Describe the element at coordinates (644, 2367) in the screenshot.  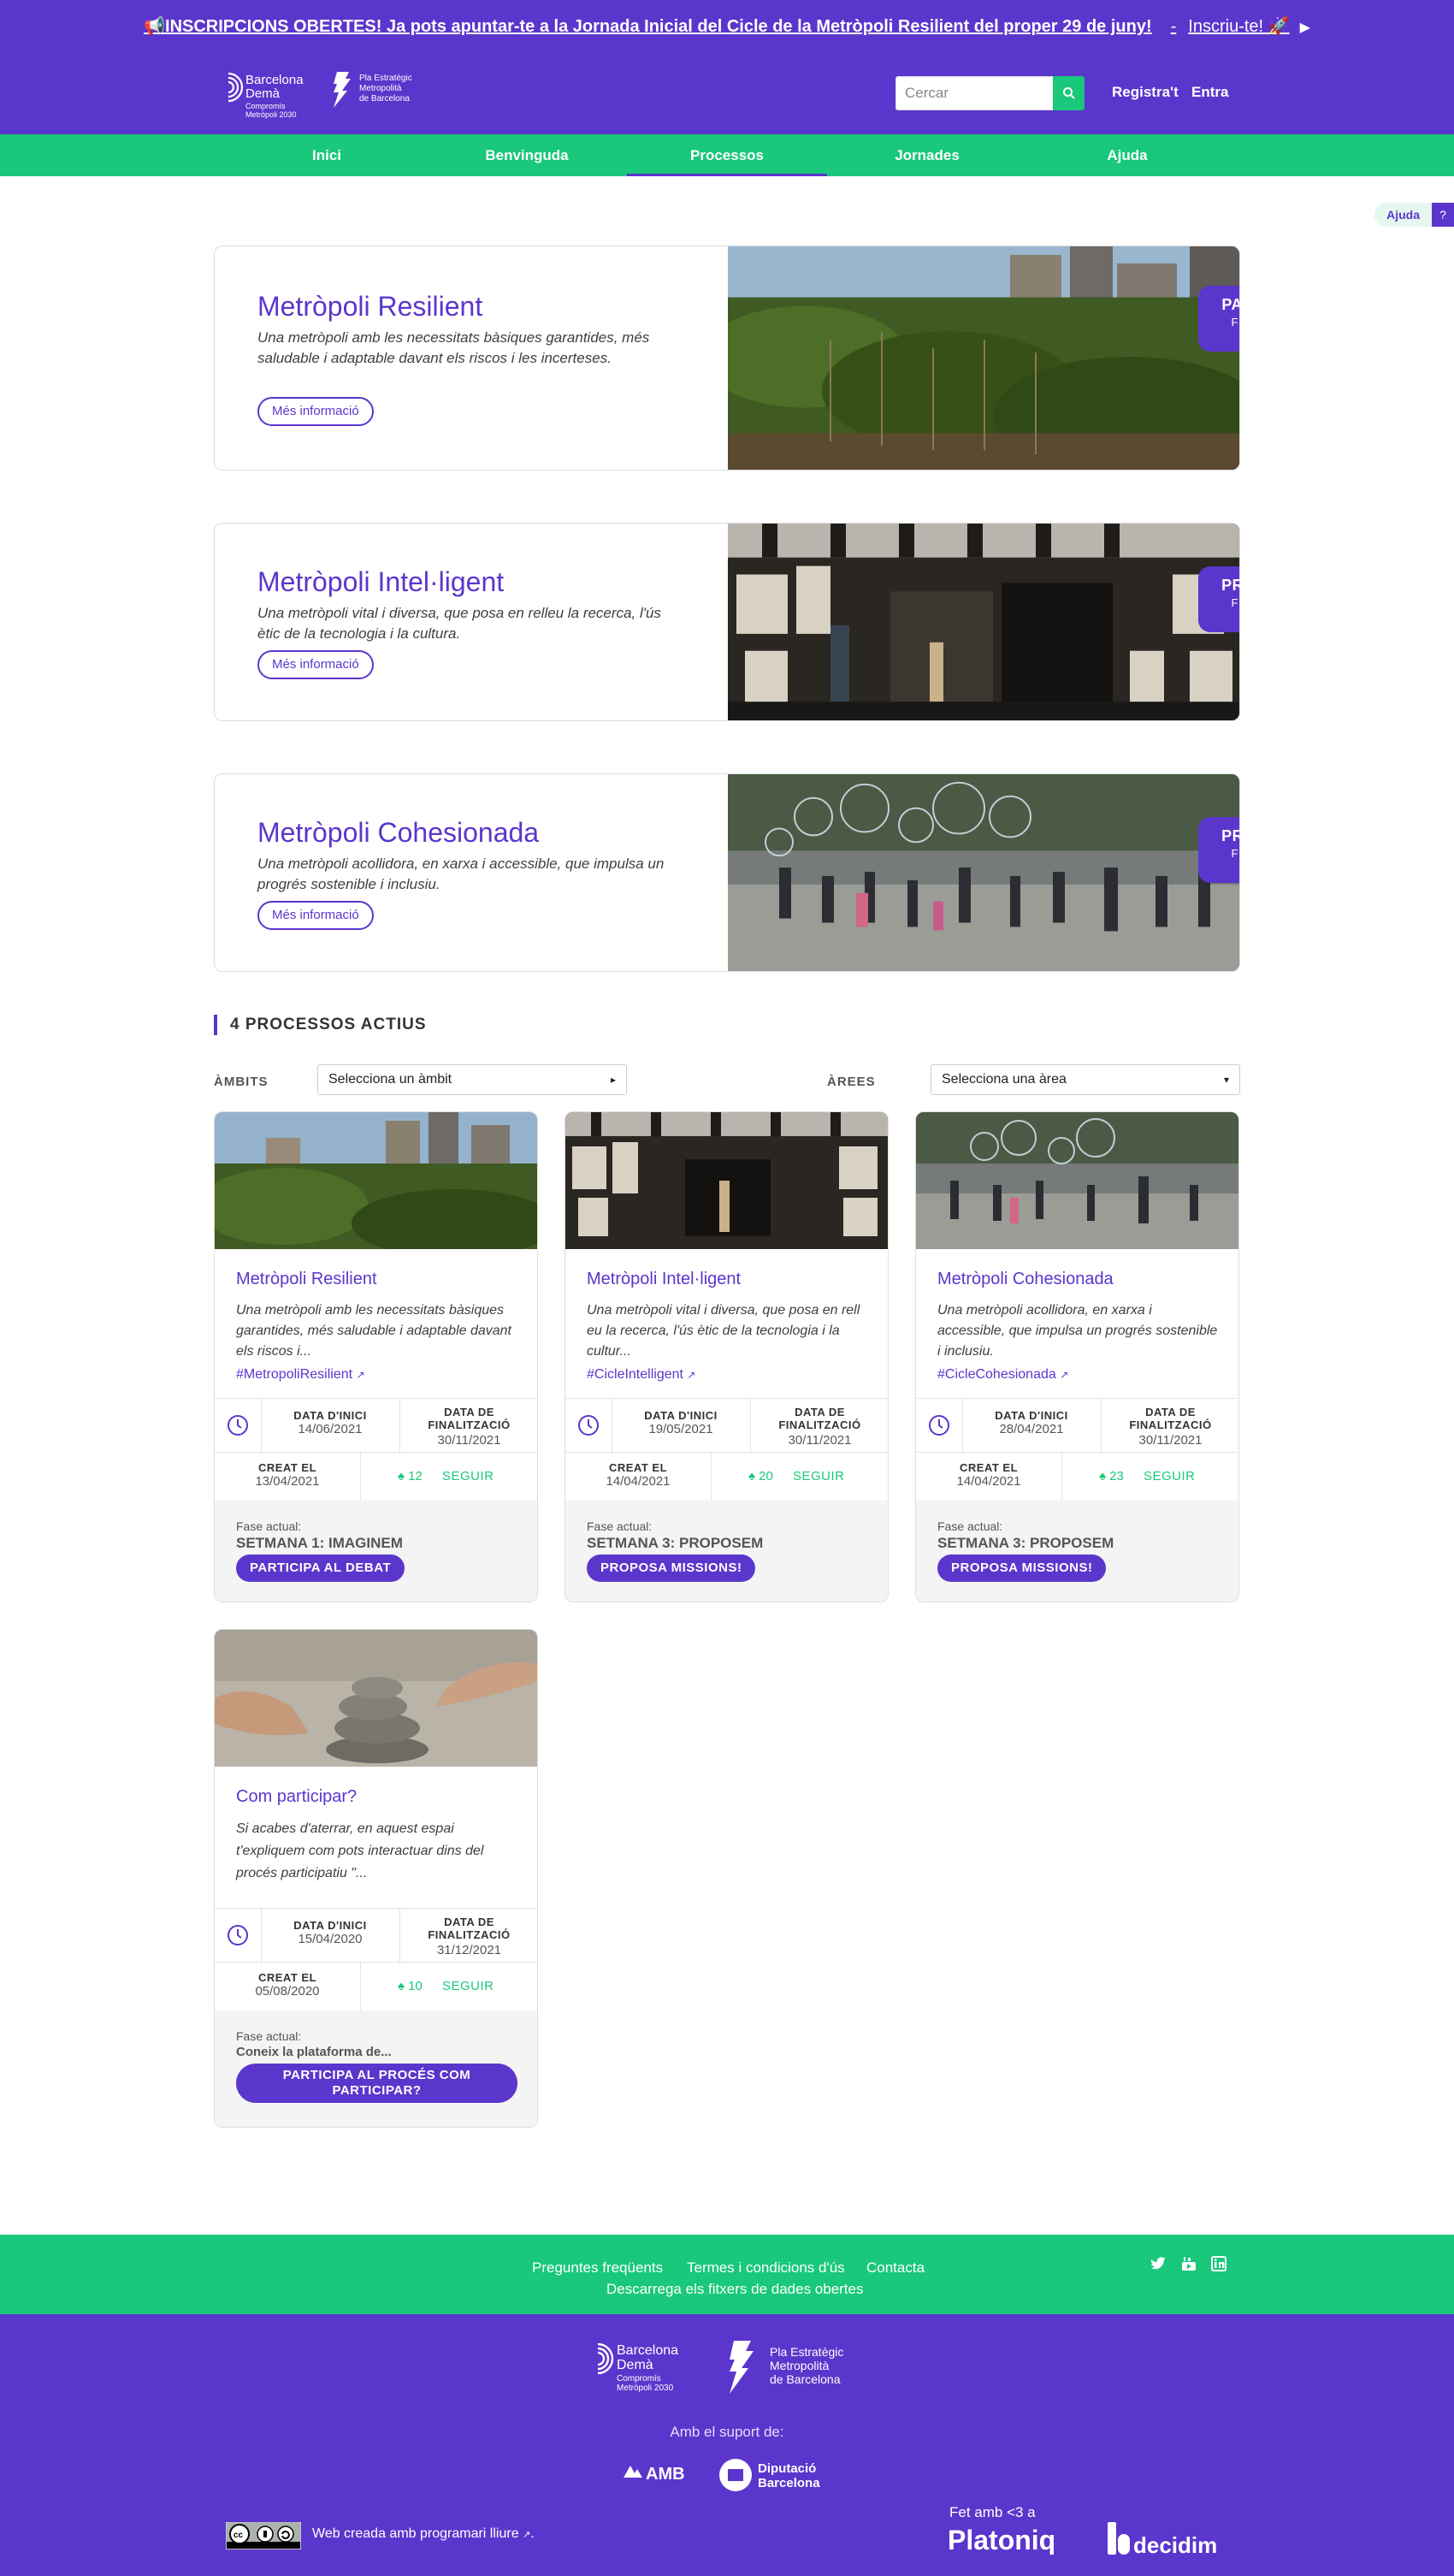
I see `footer-barcelona-dema-logo: Barcelona Demà Compromís Metròpoli 2030` at that location.